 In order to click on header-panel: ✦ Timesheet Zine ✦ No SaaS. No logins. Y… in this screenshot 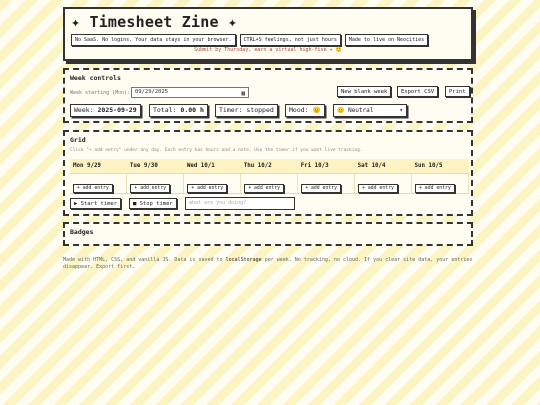, I will do `click(268, 34)`.